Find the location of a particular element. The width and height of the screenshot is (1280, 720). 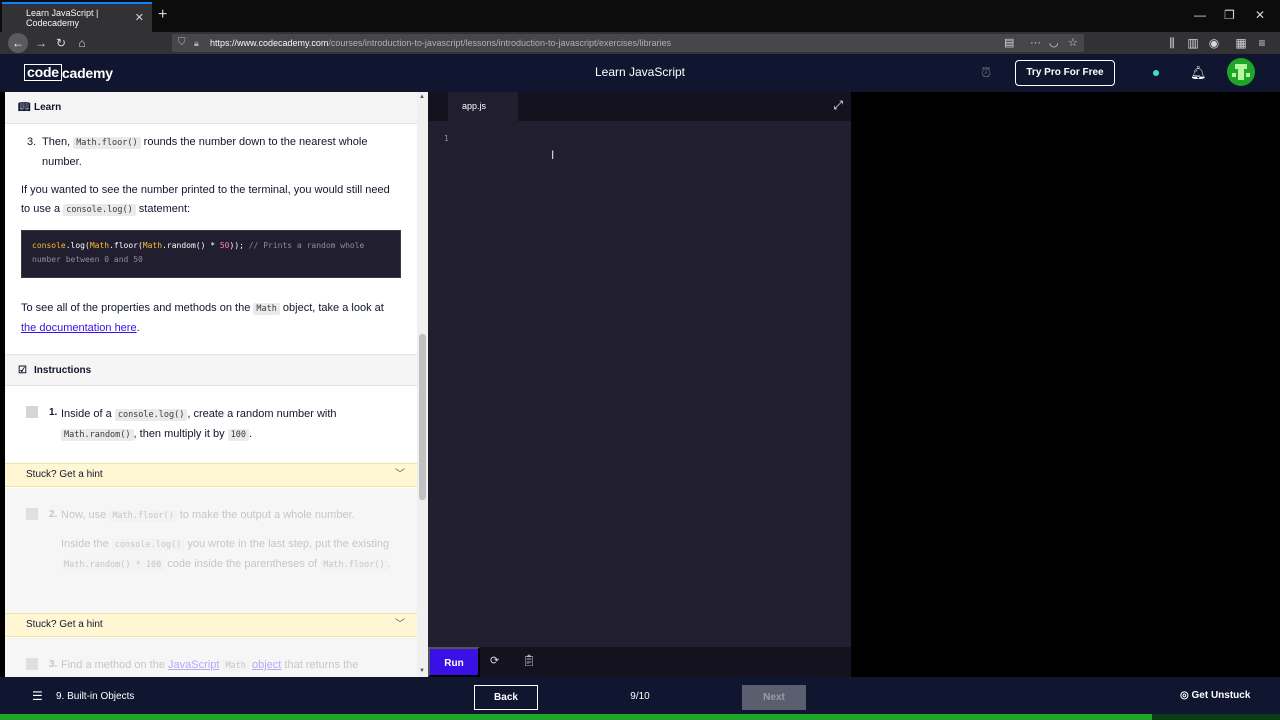

browser-tab: Learn JavaScript | Codecademy ✕ is located at coordinates (77, 17).